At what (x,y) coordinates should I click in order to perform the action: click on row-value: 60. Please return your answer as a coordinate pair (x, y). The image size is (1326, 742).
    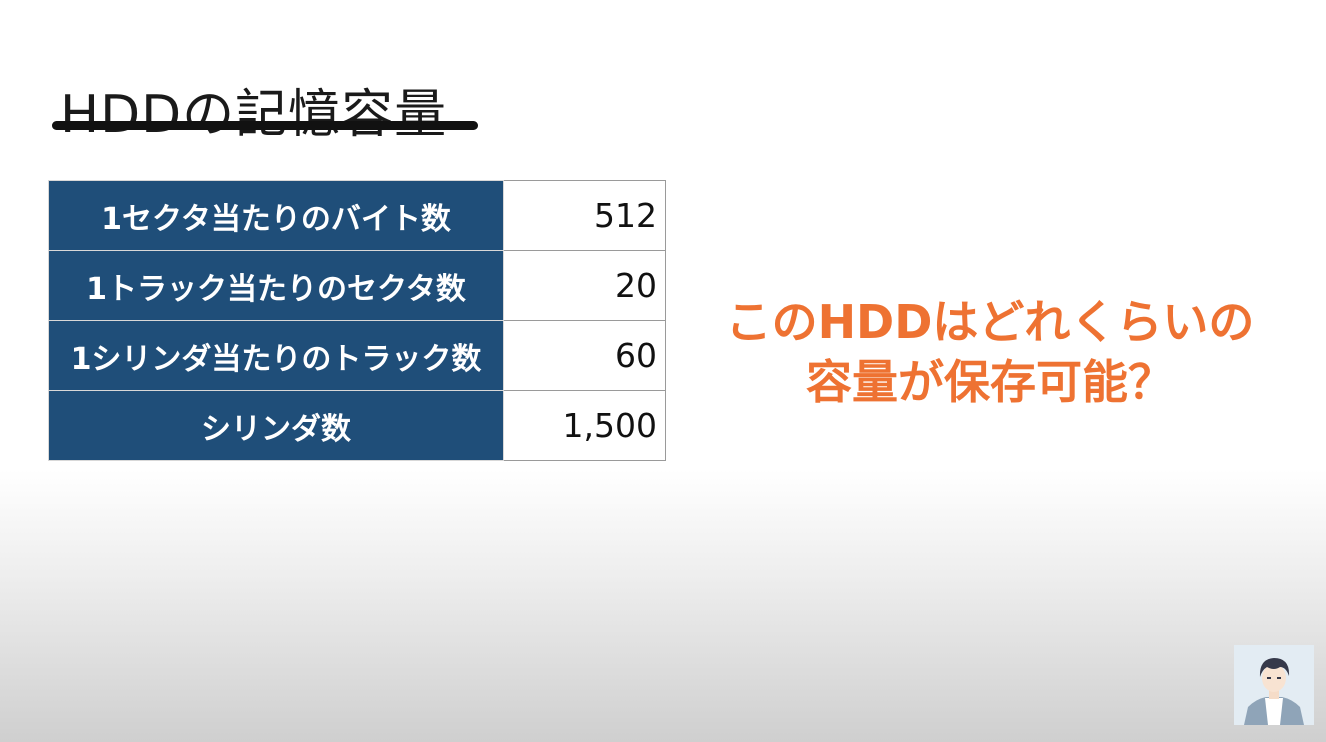
    Looking at the image, I should click on (584, 355).